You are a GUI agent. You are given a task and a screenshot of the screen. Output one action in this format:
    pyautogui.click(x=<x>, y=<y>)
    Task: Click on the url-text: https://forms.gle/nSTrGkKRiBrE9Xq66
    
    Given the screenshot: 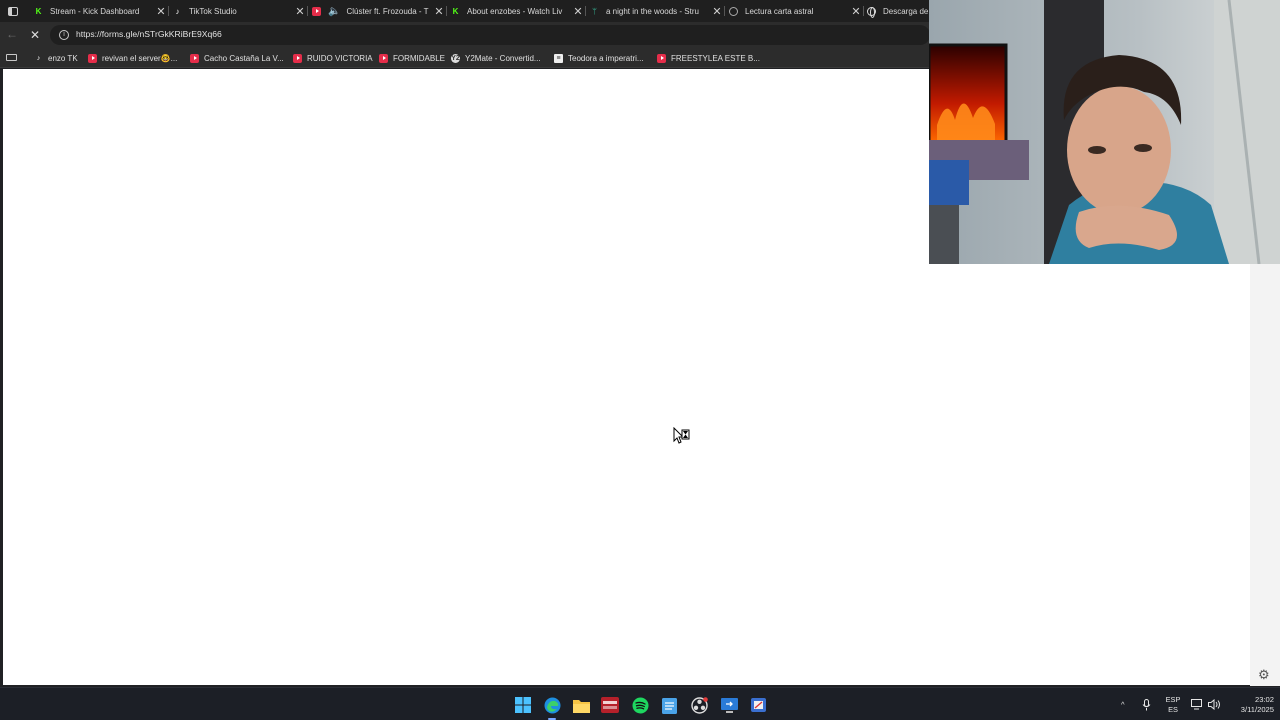 What is the action you would take?
    pyautogui.click(x=149, y=34)
    